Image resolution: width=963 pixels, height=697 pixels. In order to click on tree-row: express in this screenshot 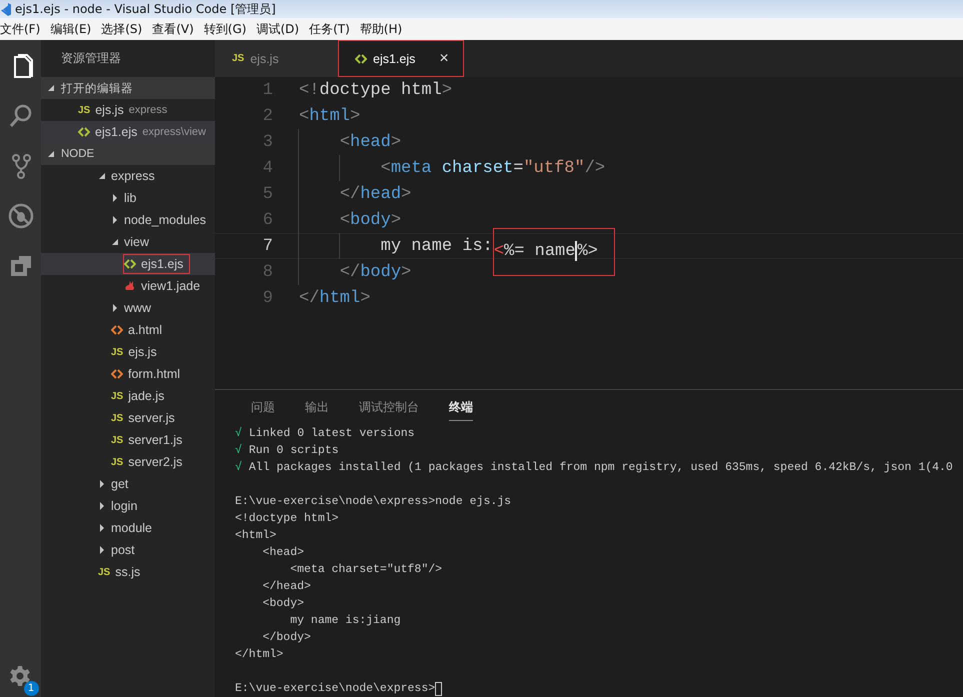, I will do `click(128, 176)`.